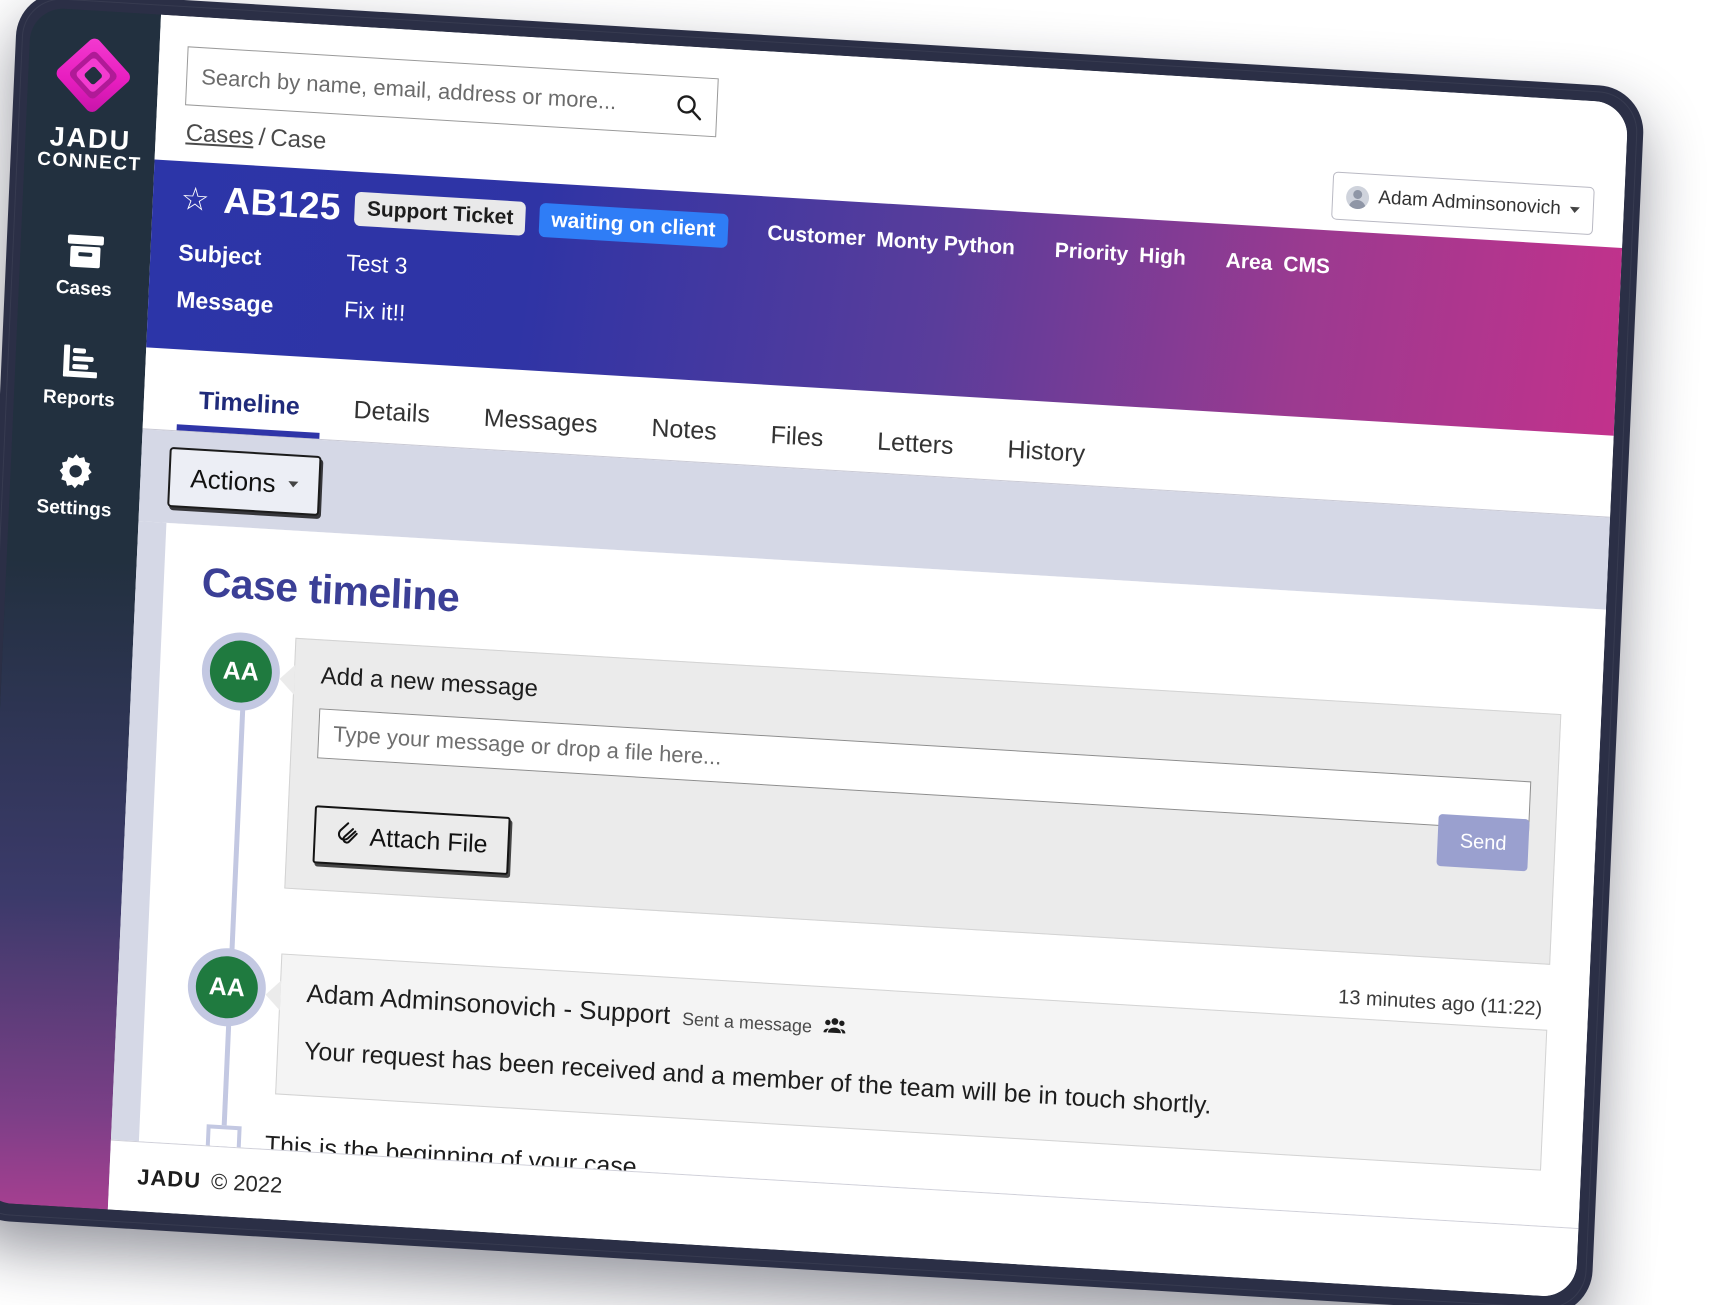 This screenshot has width=1721, height=1305. I want to click on case-subject-value: Test 3, so click(377, 264).